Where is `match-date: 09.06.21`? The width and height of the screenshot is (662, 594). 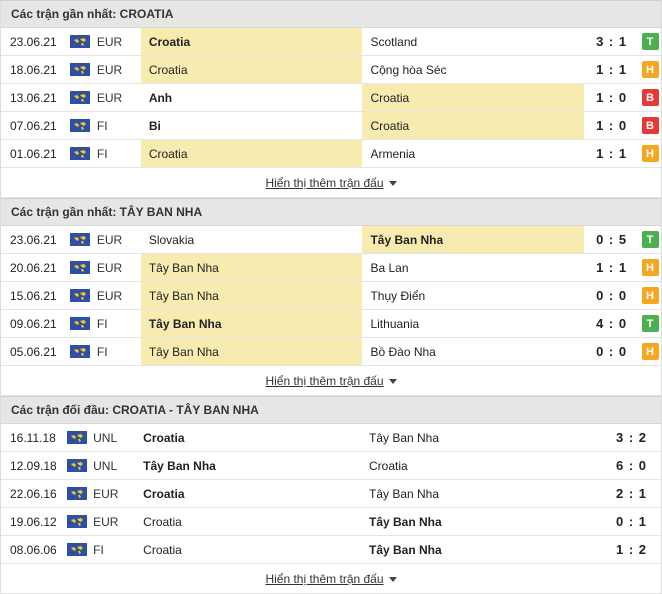 match-date: 09.06.21 is located at coordinates (33, 323).